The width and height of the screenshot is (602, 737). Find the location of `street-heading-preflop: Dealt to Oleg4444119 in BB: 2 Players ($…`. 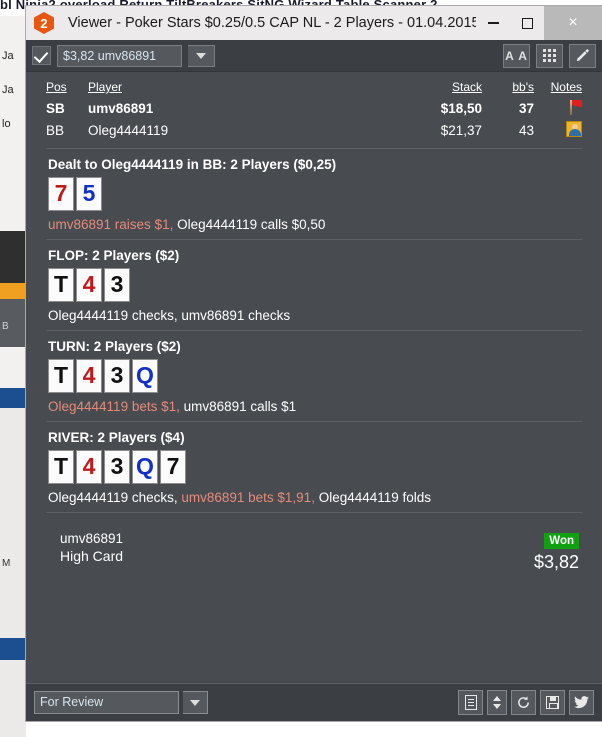

street-heading-preflop: Dealt to Oleg4444119 in BB: 2 Players ($… is located at coordinates (315, 164).